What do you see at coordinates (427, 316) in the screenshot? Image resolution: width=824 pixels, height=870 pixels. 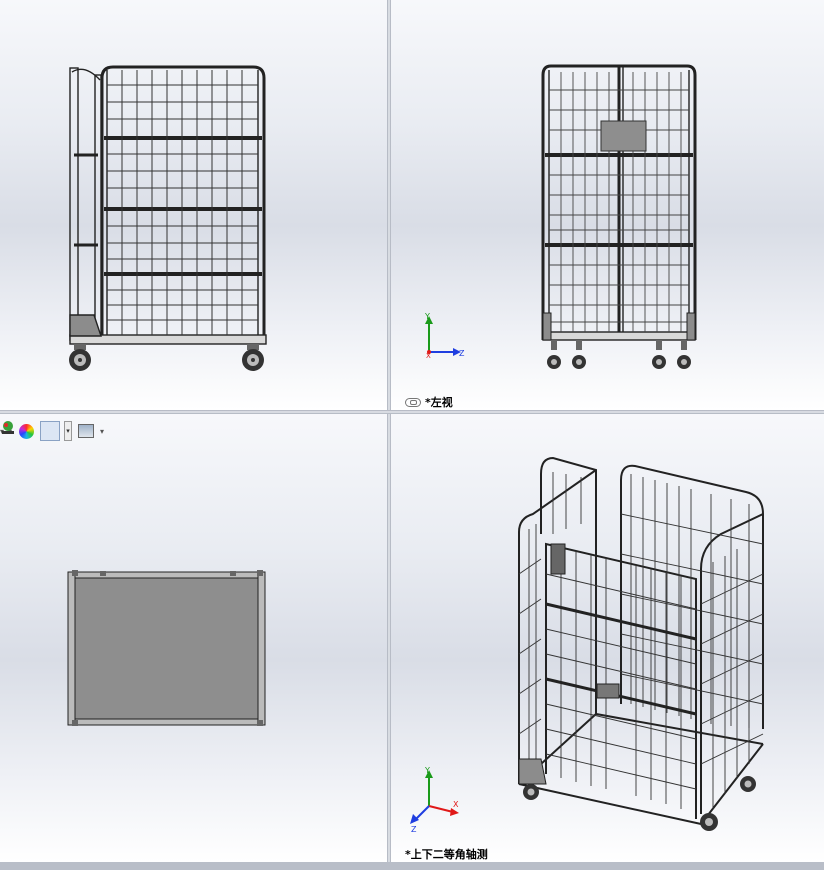 I see `triad-y-label: Y` at bounding box center [427, 316].